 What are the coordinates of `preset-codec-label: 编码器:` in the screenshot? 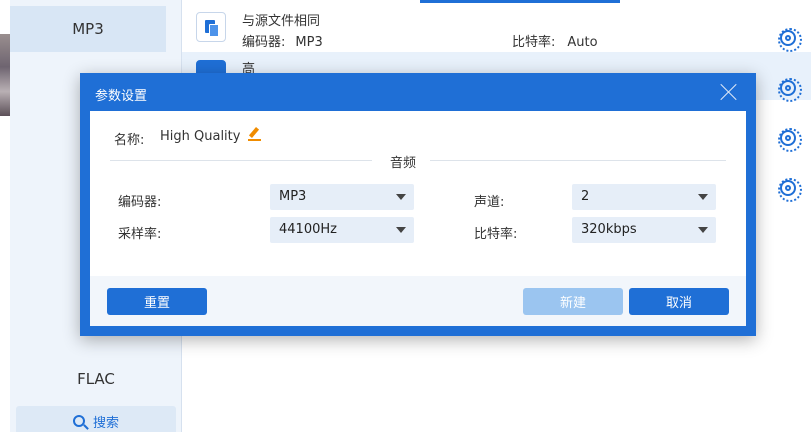 It's located at (264, 42).